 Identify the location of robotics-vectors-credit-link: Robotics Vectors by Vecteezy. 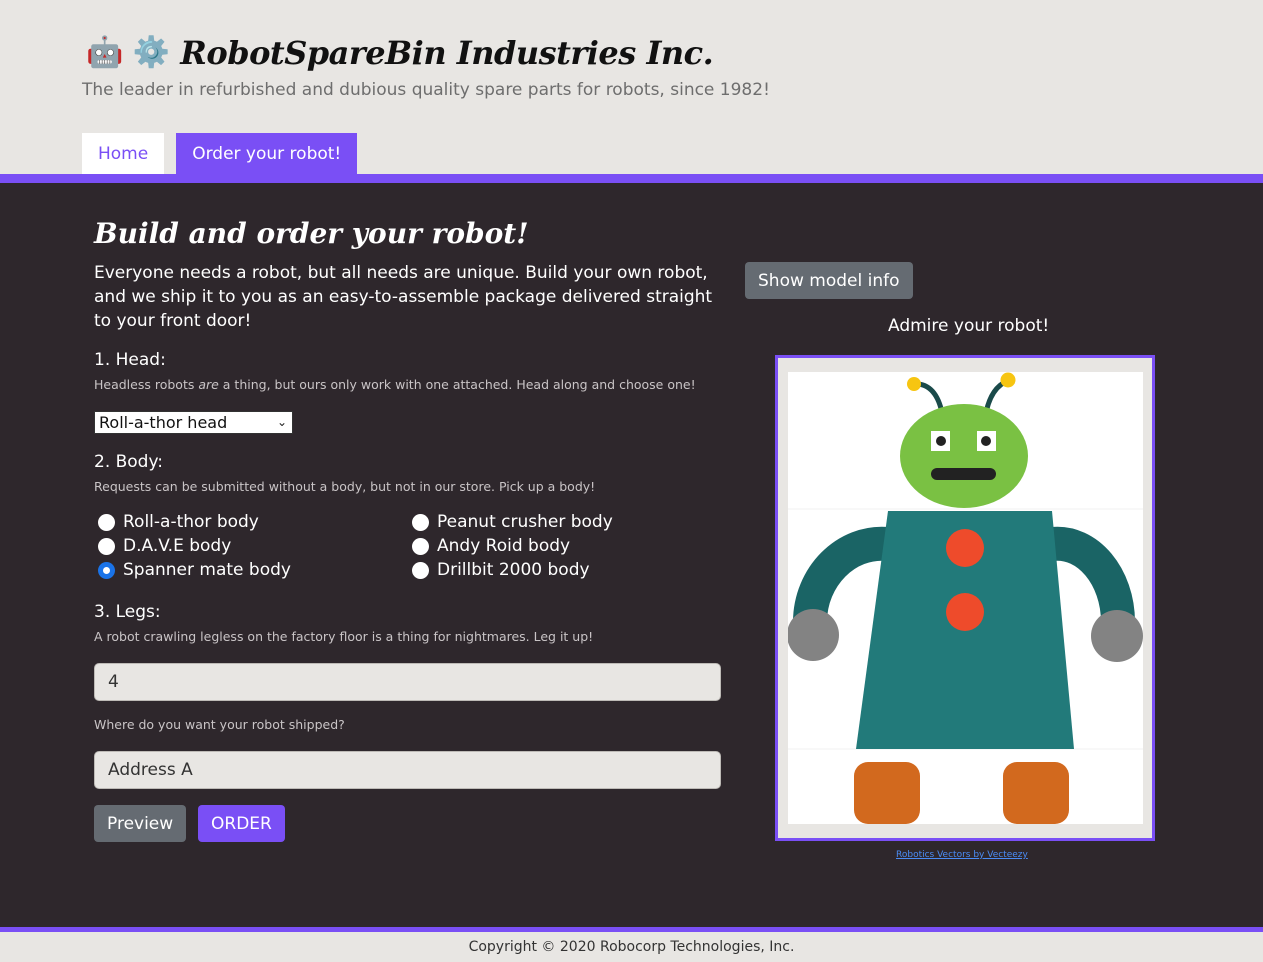
(962, 855).